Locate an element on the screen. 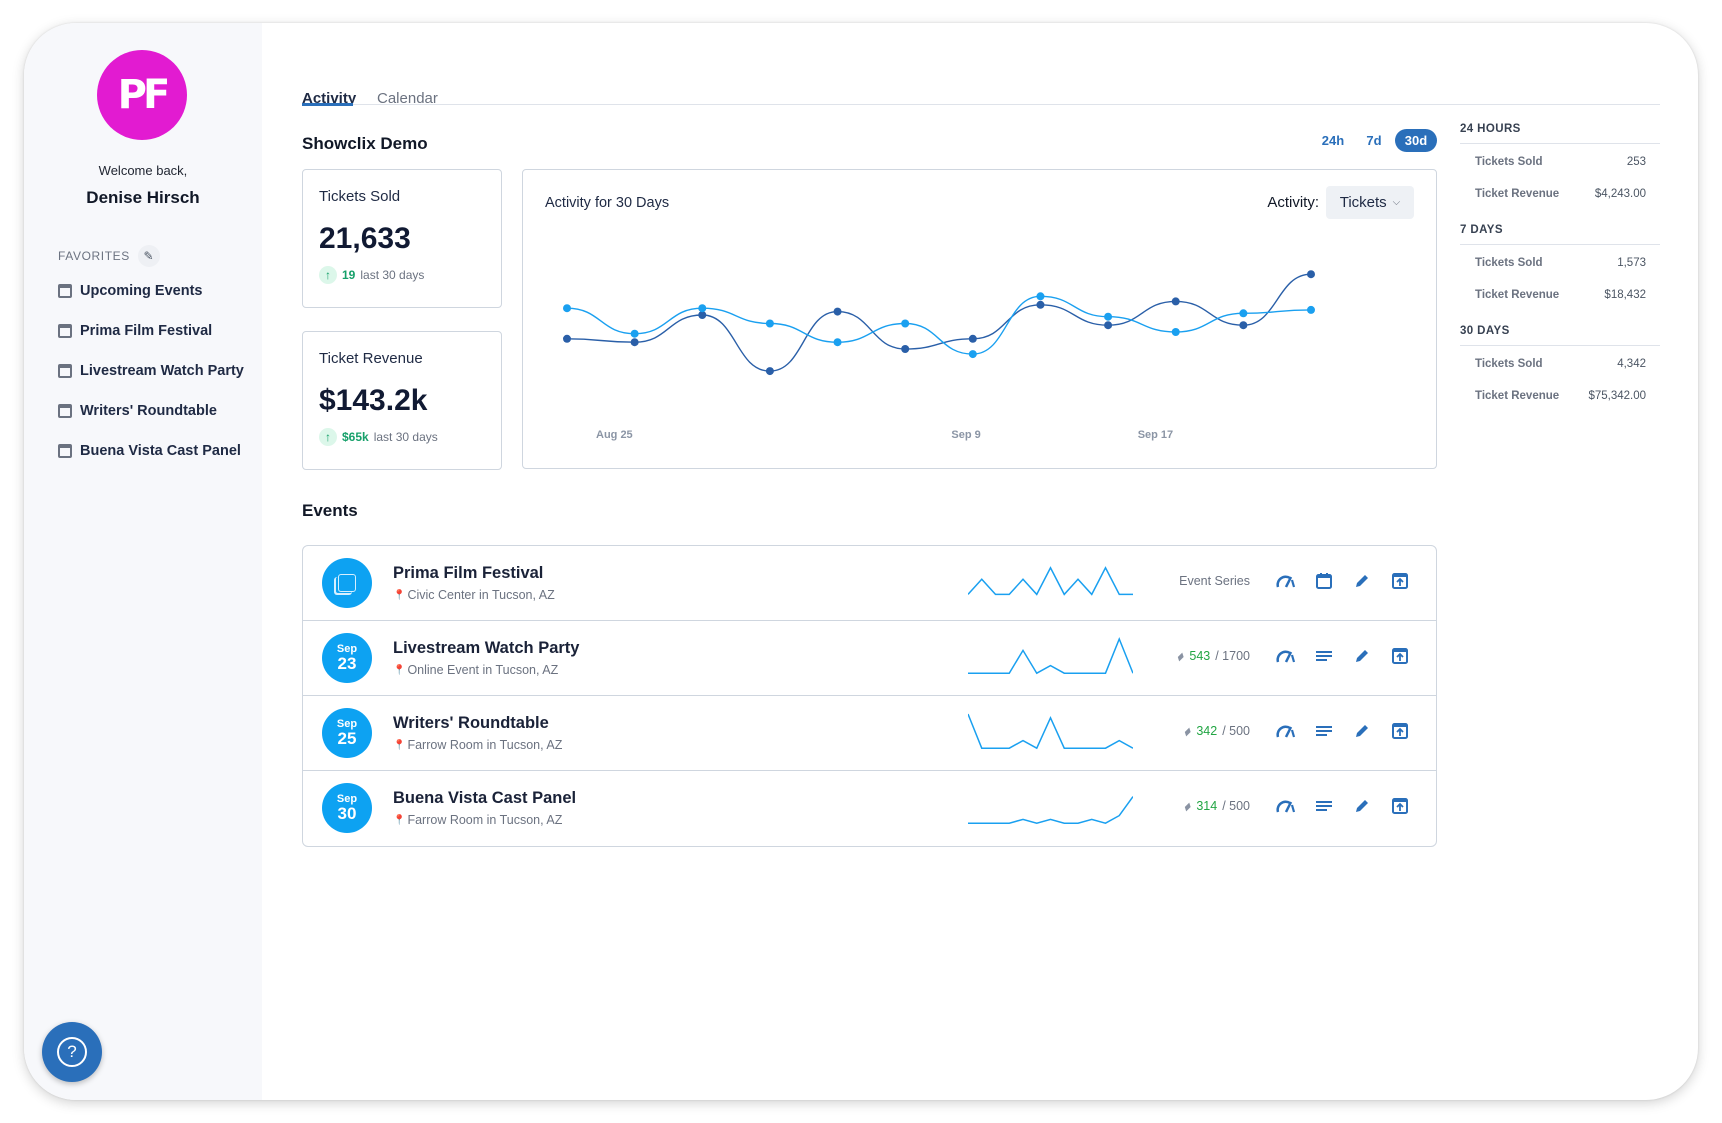  user-name: Denise Hirsch is located at coordinates (143, 197).